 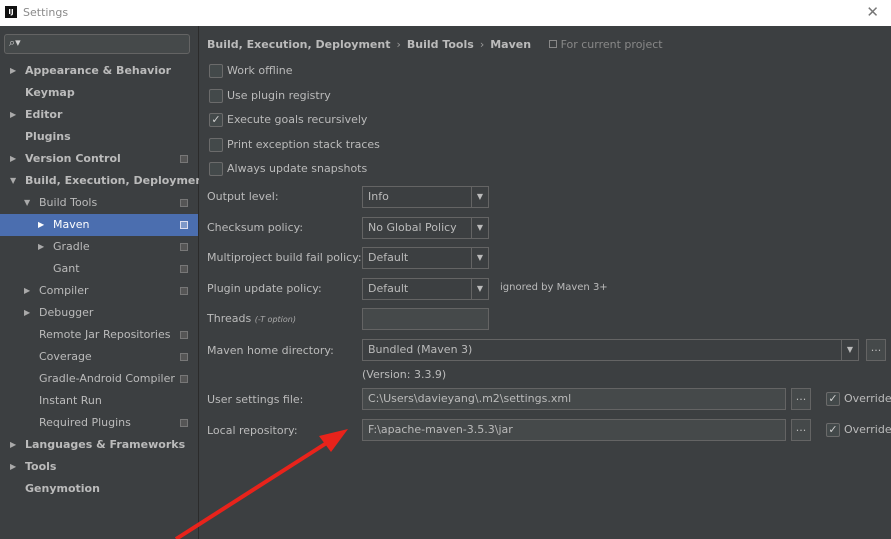 What do you see at coordinates (99, 115) in the screenshot?
I see `tree-item-editor: ▶ Editor` at bounding box center [99, 115].